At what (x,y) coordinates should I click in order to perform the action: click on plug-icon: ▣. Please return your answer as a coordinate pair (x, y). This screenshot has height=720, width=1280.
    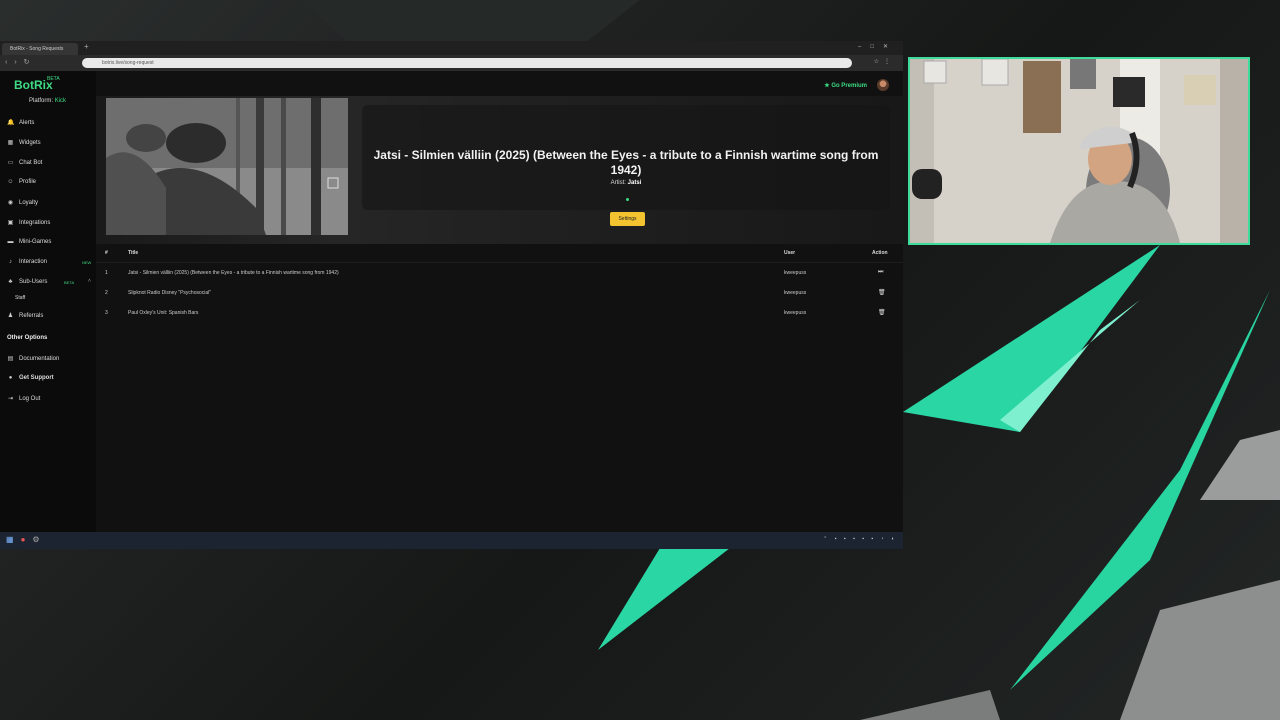
    Looking at the image, I should click on (10, 223).